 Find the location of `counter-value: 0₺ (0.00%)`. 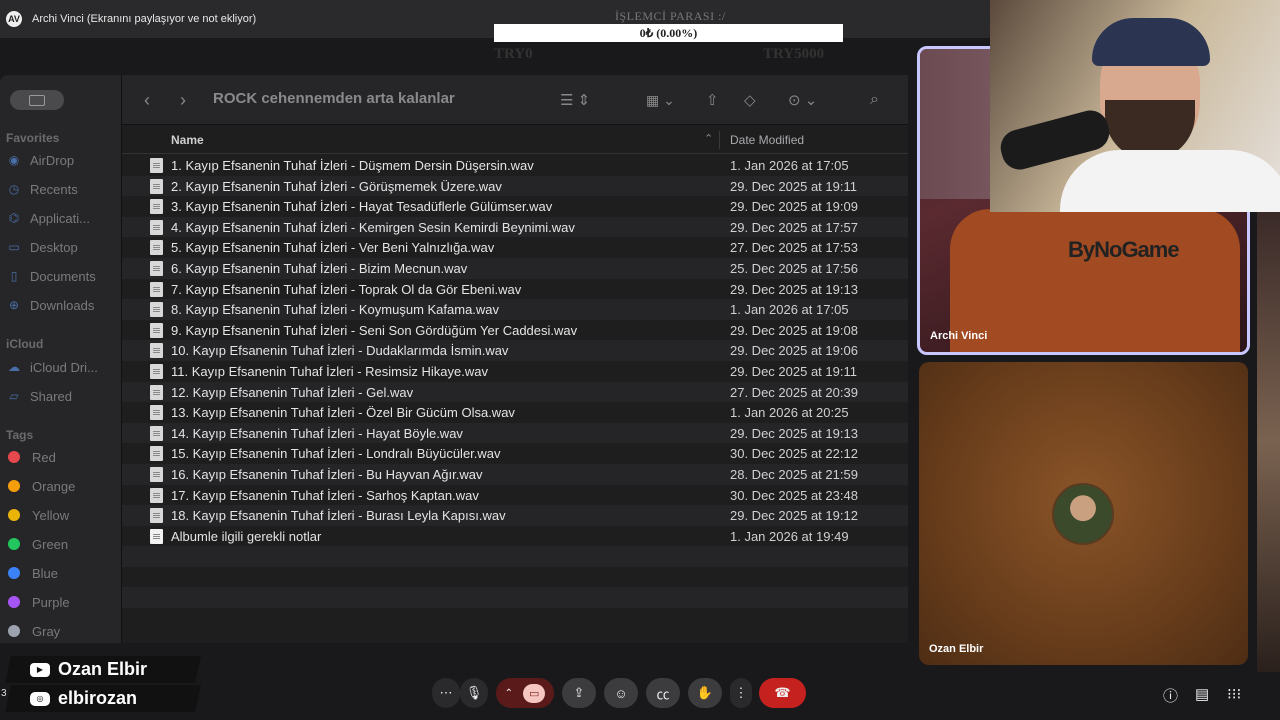

counter-value: 0₺ (0.00%) is located at coordinates (668, 33).